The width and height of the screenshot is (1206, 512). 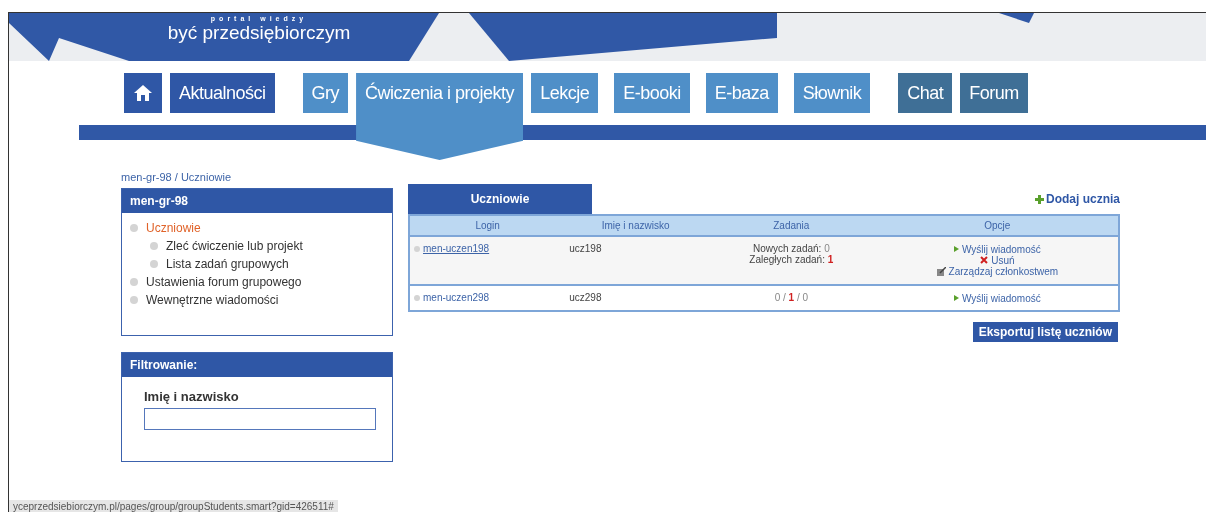 I want to click on nav-tab: Forum, so click(x=994, y=93).